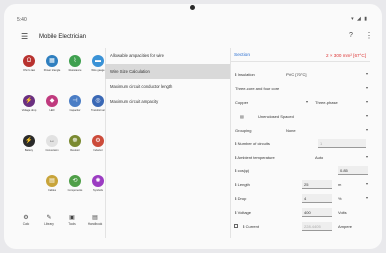 The width and height of the screenshot is (386, 253). What do you see at coordinates (300, 226) in the screenshot?
I see `current-row: ℹ Current 228.4405 Ampere` at bounding box center [300, 226].